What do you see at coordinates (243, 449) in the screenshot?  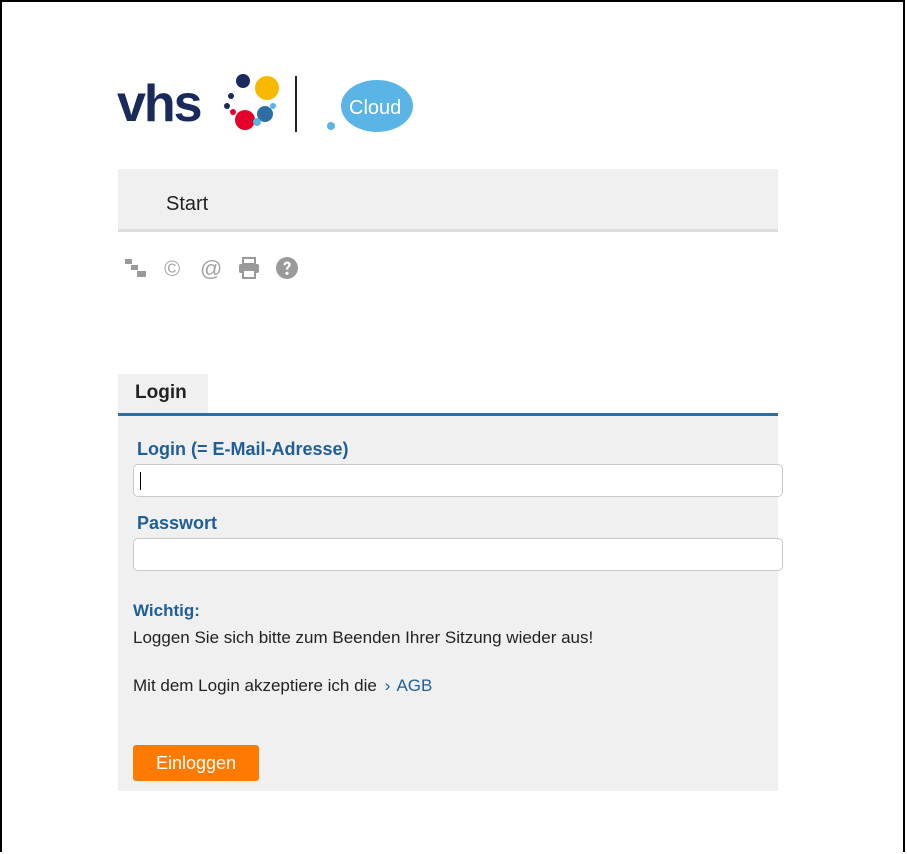 I see `email-label: Login (= E-Mail-Adresse)` at bounding box center [243, 449].